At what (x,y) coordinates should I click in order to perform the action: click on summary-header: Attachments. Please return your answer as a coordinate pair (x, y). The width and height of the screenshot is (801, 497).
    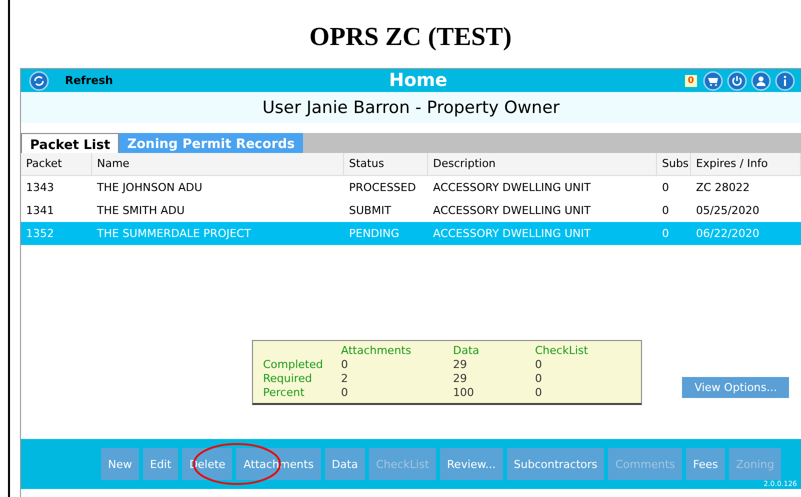
    Looking at the image, I should click on (376, 351).